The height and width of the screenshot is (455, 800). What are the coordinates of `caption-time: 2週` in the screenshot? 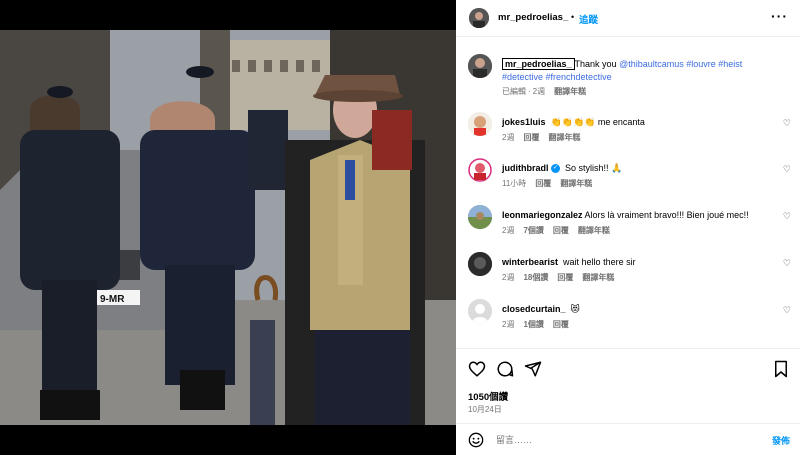 It's located at (539, 91).